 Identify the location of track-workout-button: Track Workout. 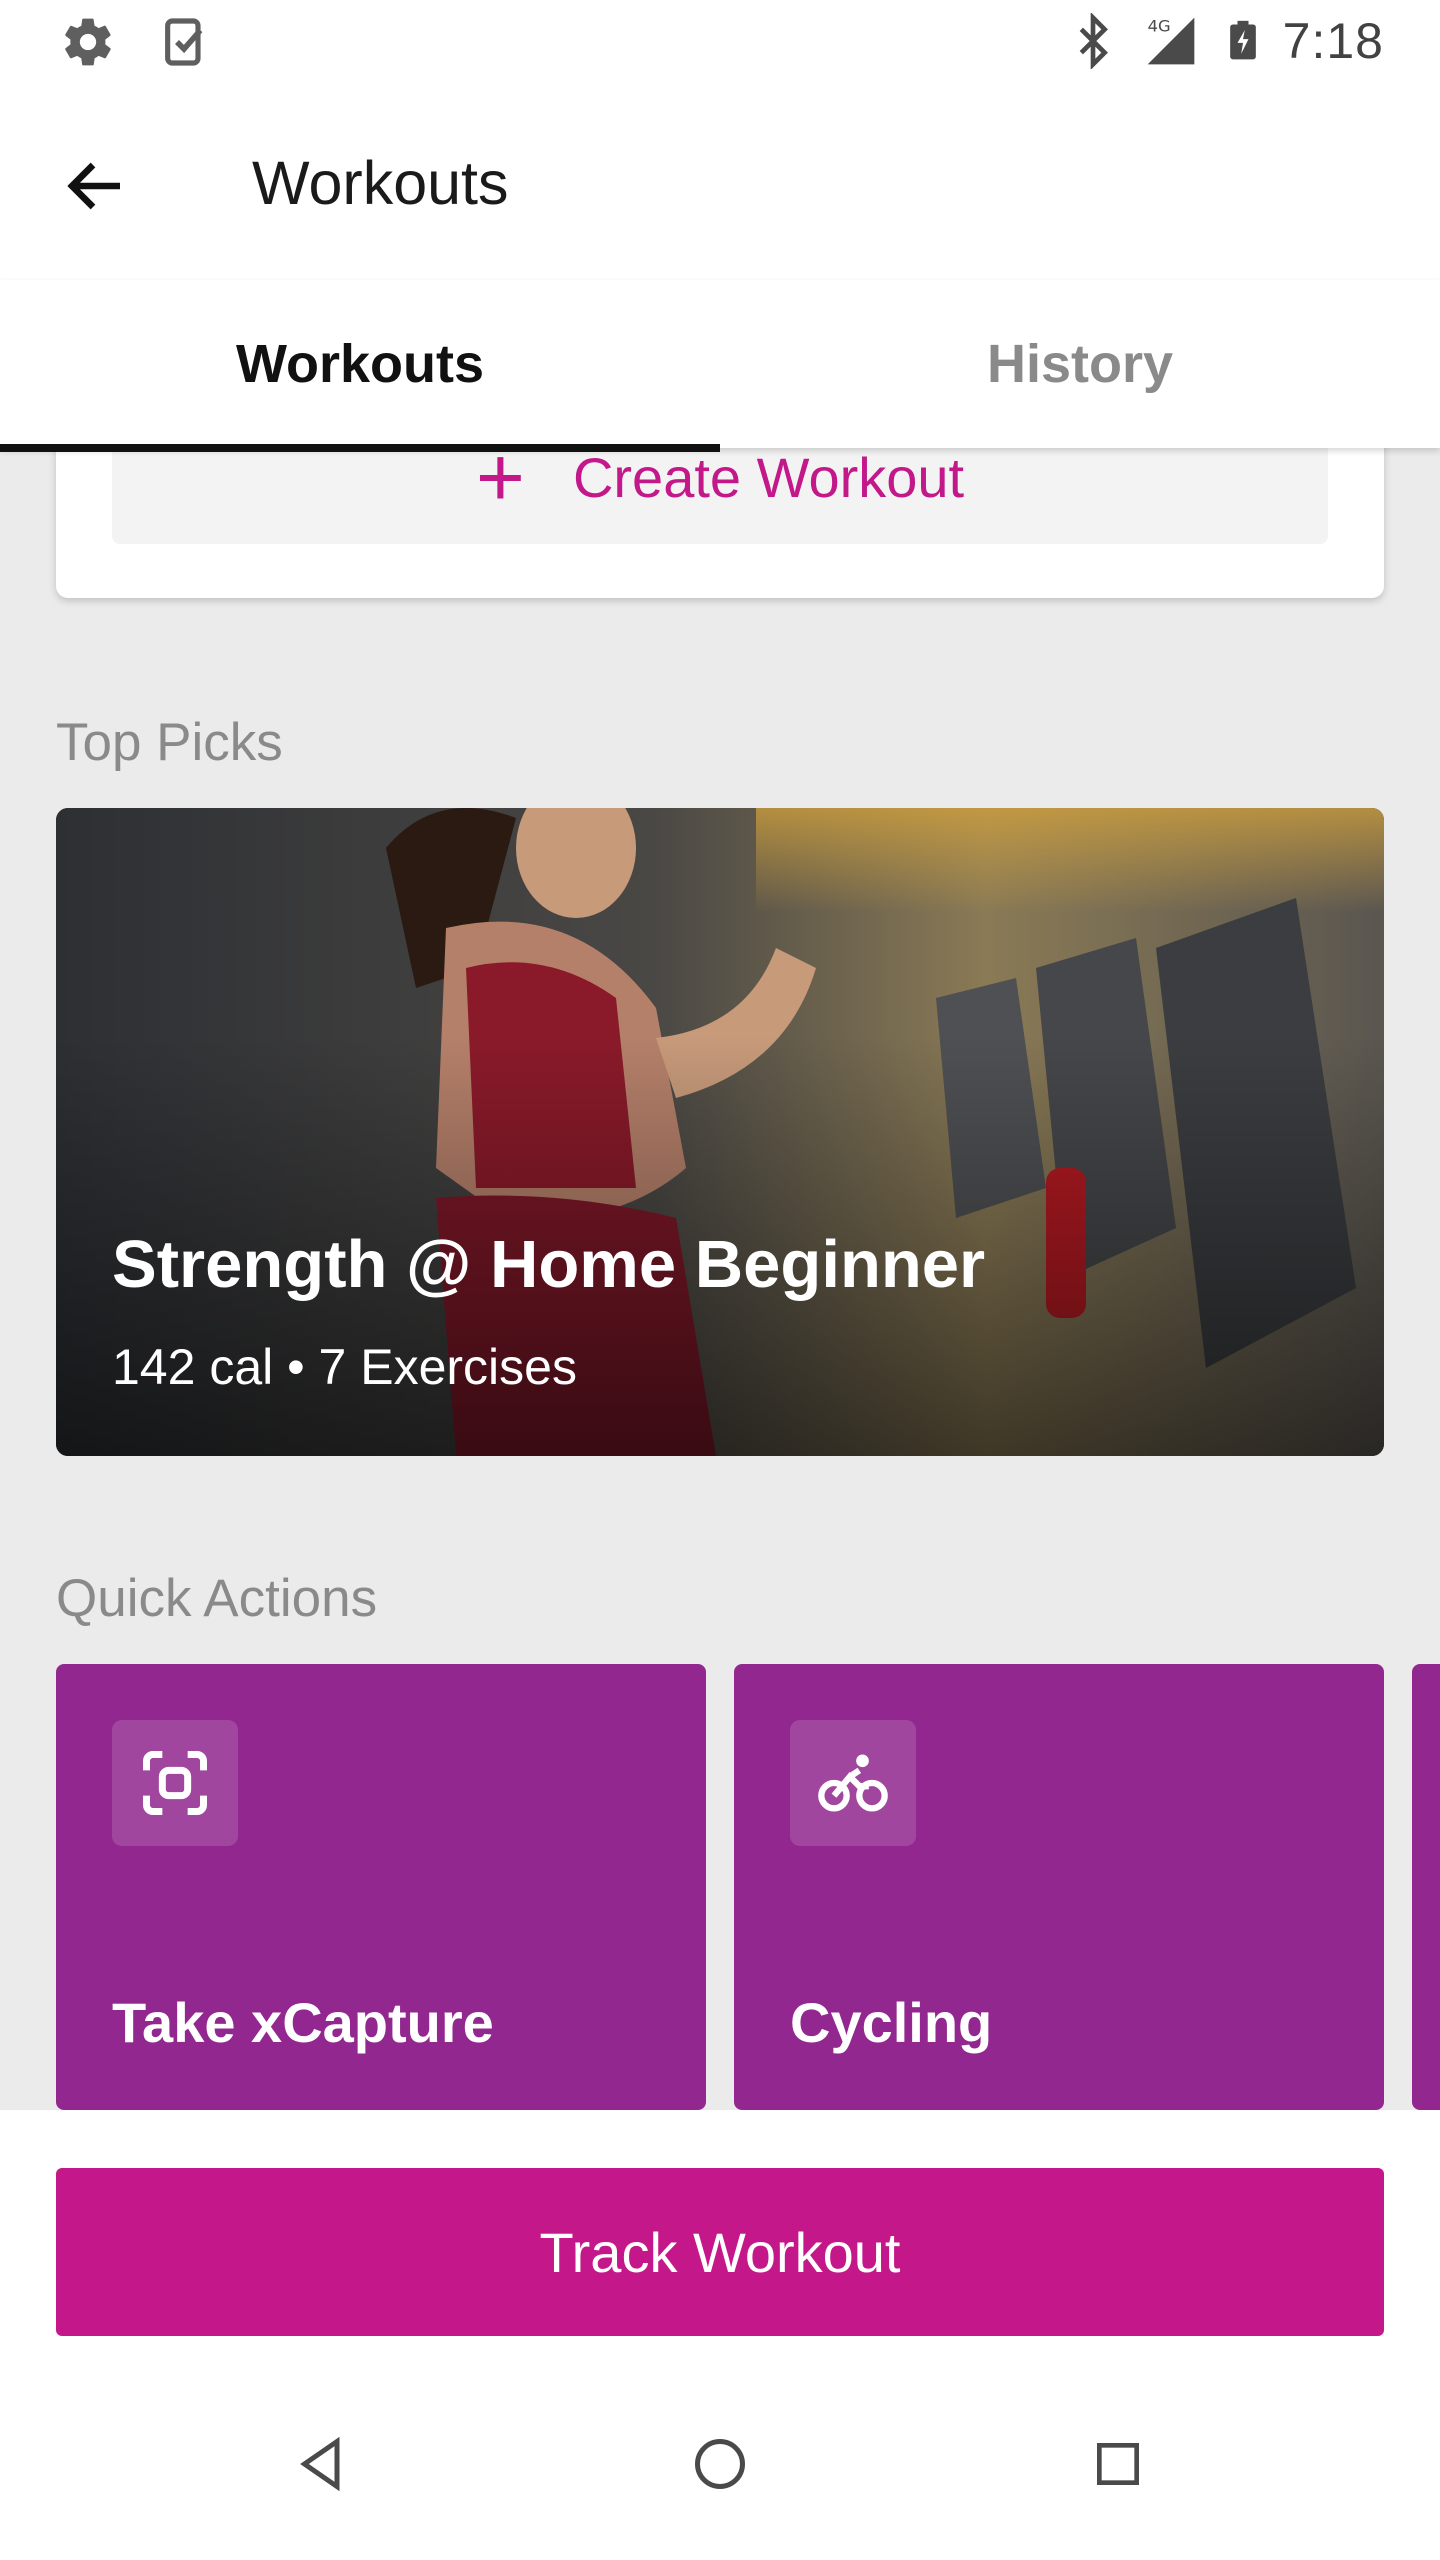
(720, 2252).